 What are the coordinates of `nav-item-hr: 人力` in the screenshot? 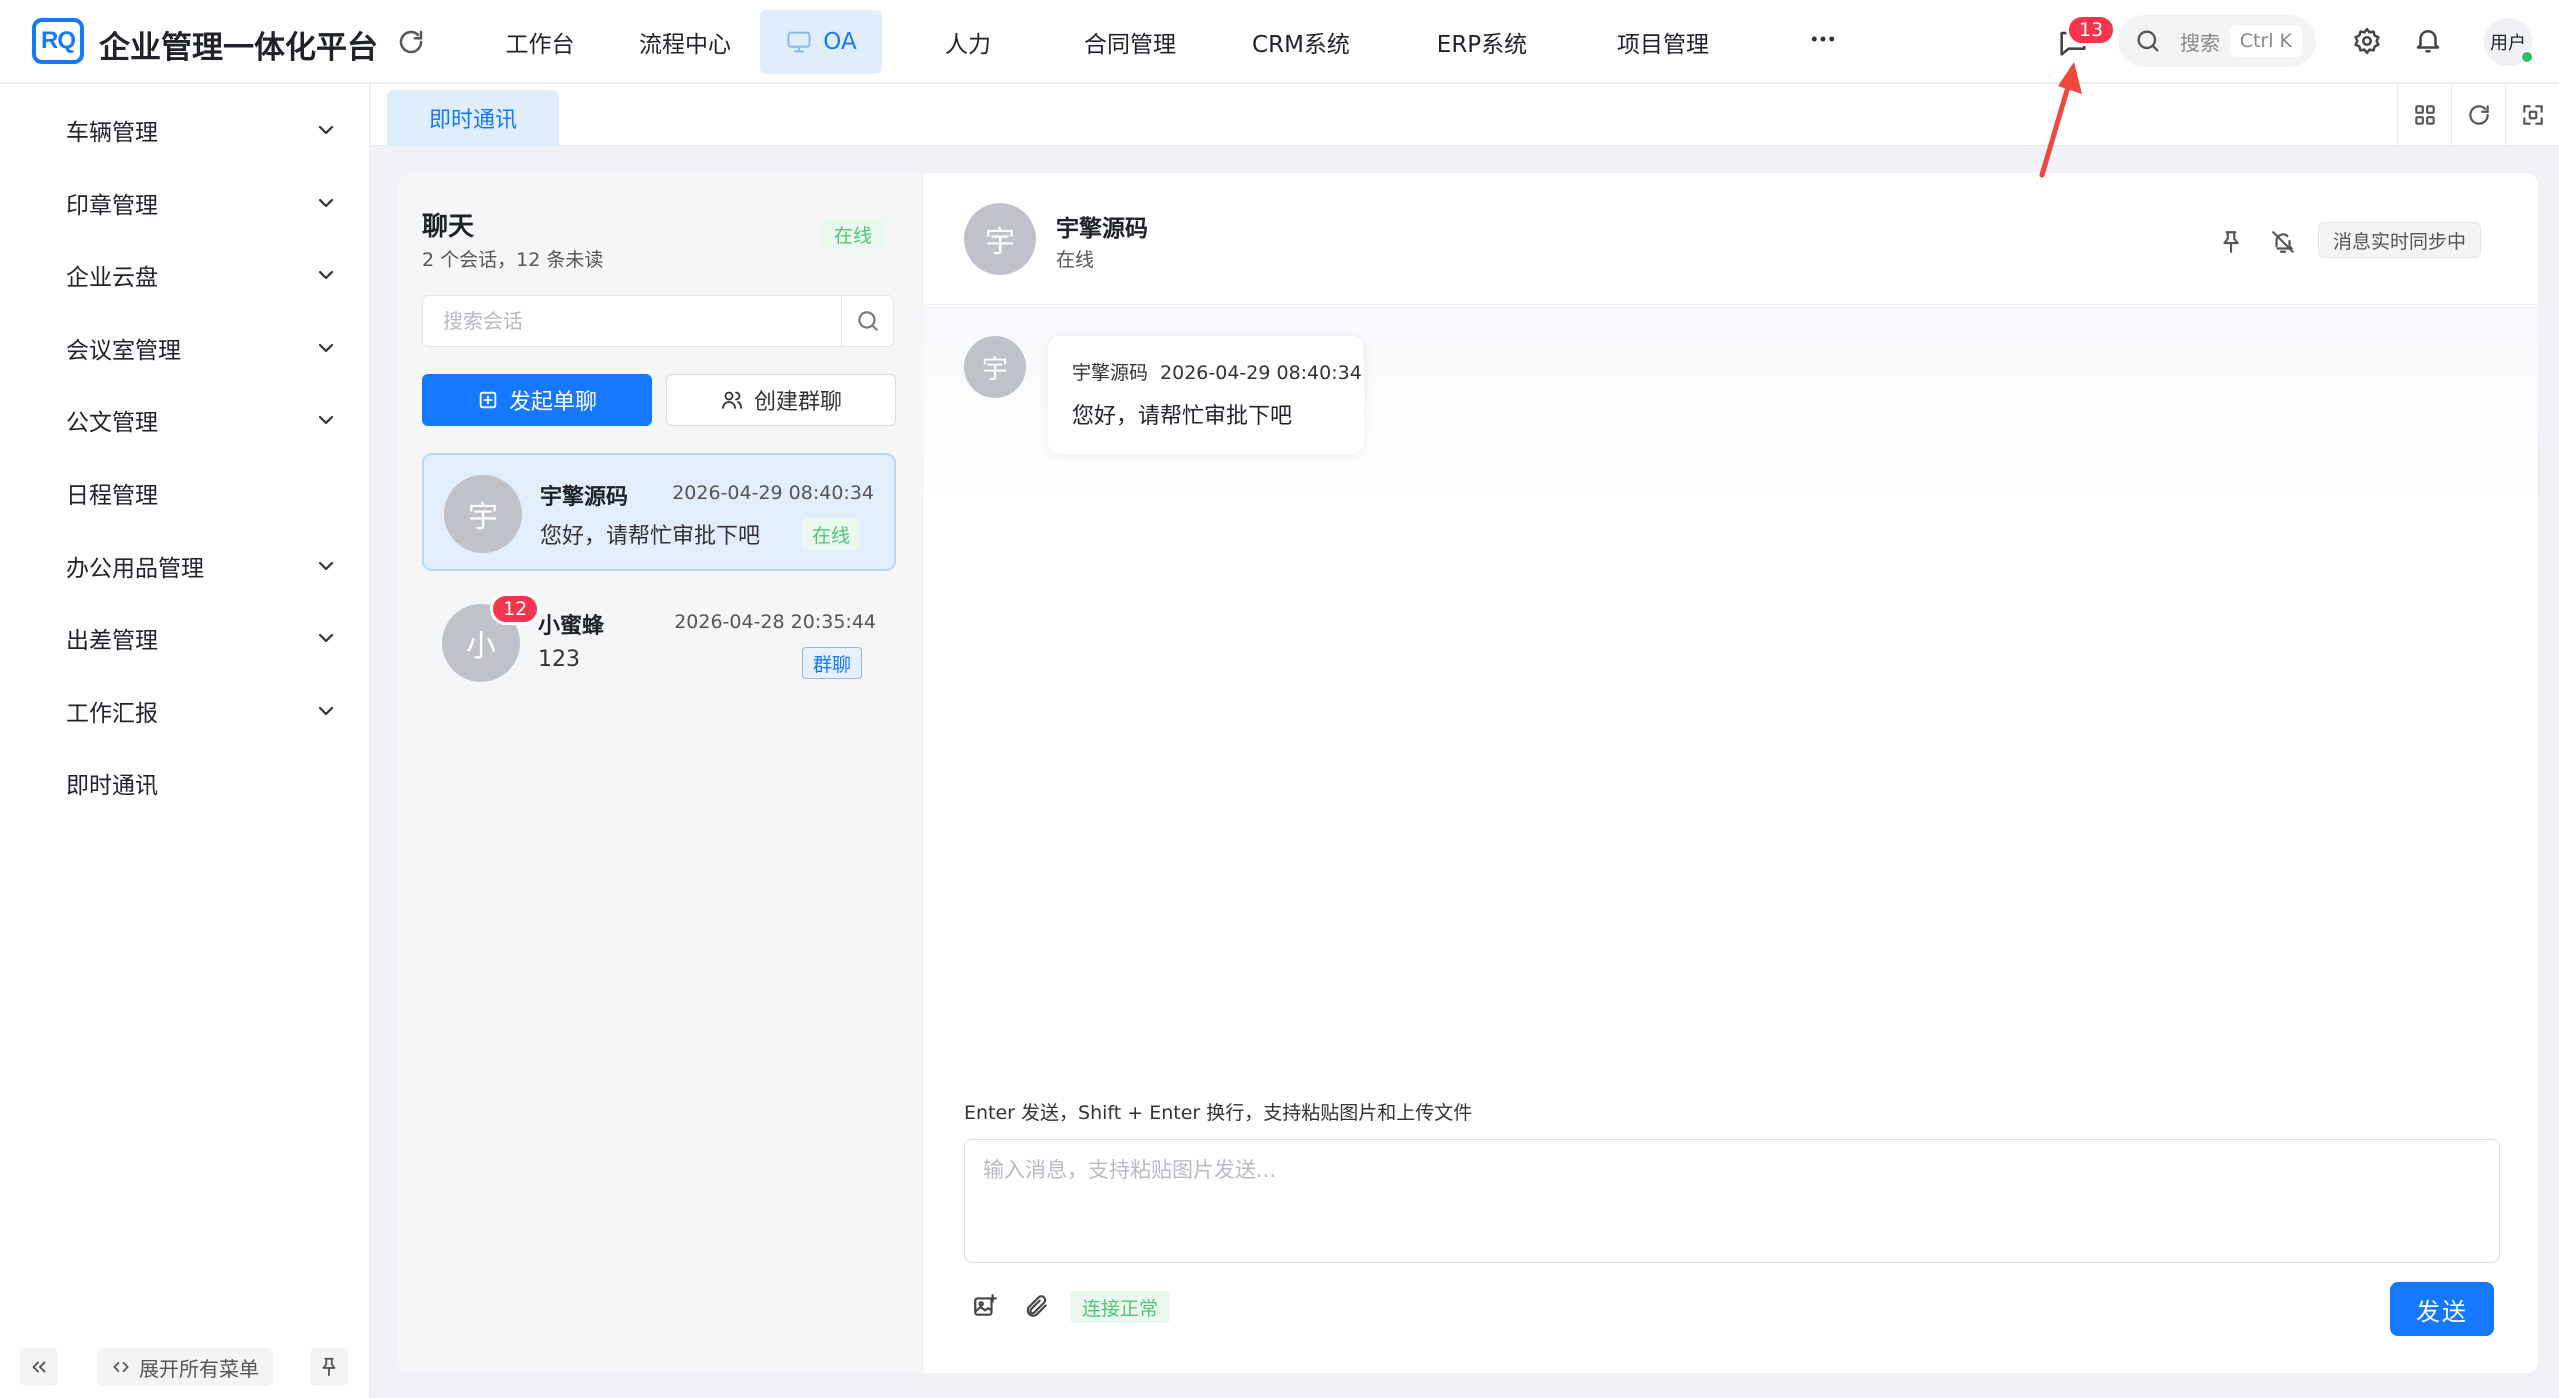 It's located at (968, 42).